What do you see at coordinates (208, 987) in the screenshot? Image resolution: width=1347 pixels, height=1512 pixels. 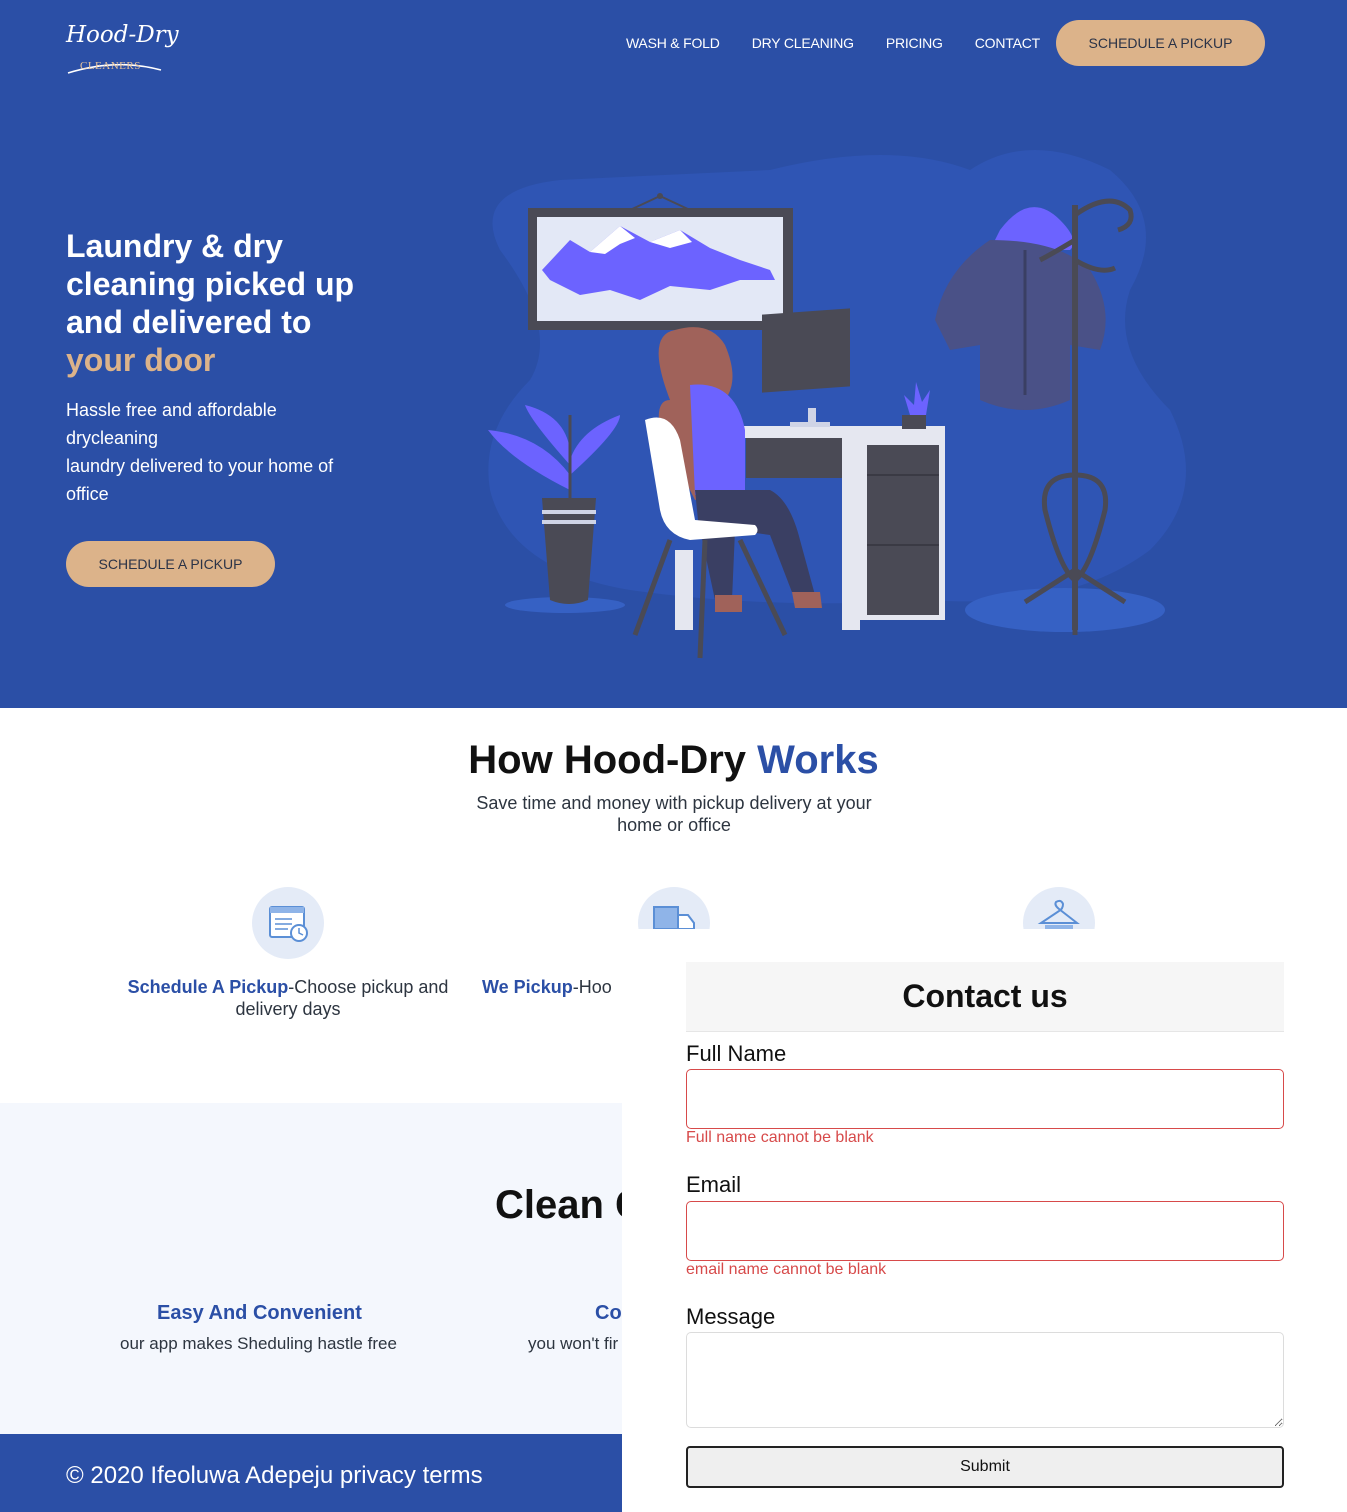 I see `step-schedule-pickup-title: Schedule A Pickup` at bounding box center [208, 987].